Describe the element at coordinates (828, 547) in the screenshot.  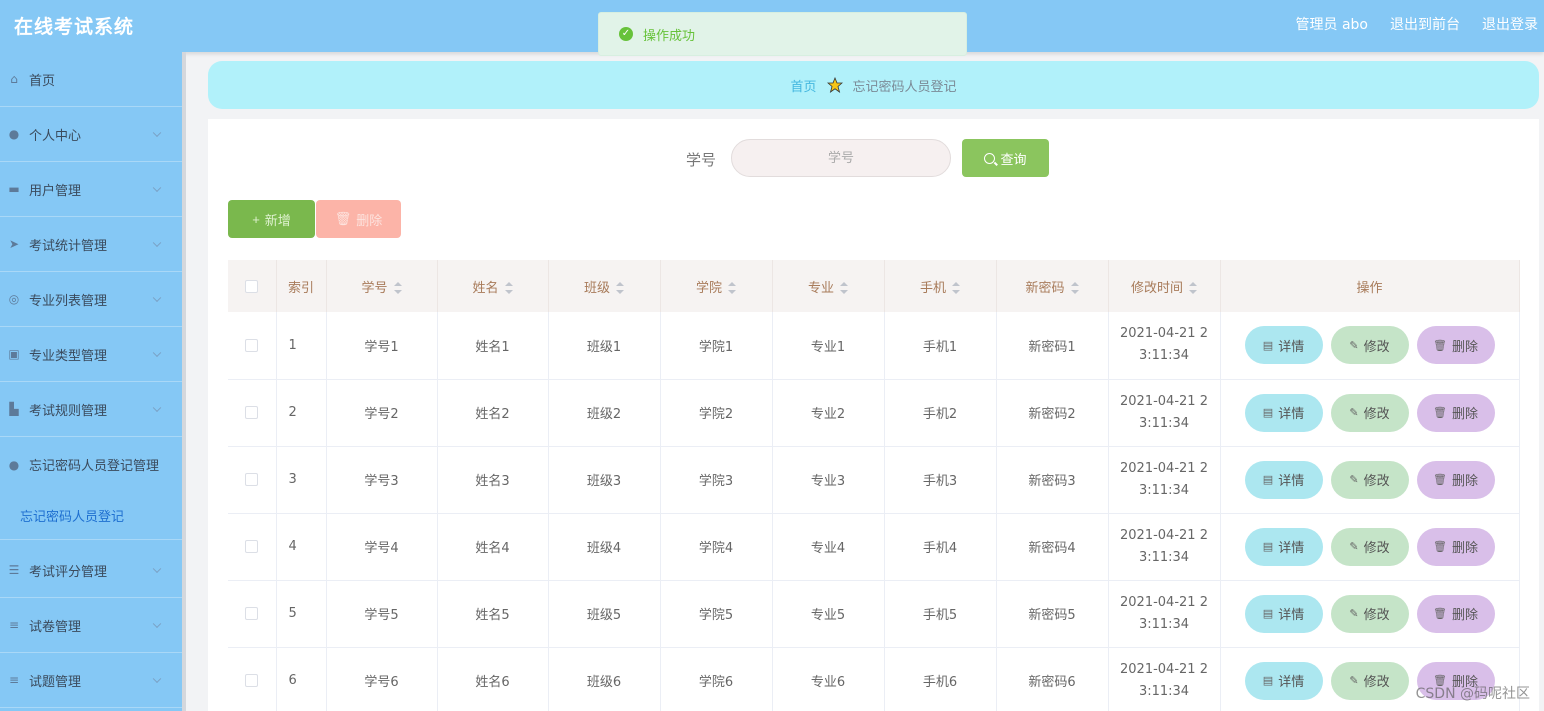
I see `cell-major: 专业4` at that location.